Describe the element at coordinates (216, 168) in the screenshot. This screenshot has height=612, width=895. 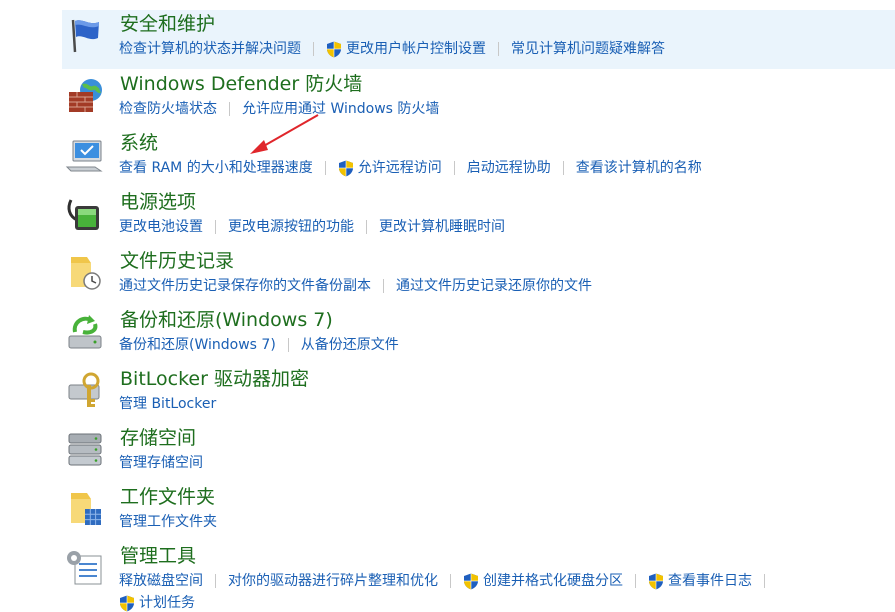
I see `link-view-ram-processor: 查看 RAM 的大小和处理器速度` at that location.